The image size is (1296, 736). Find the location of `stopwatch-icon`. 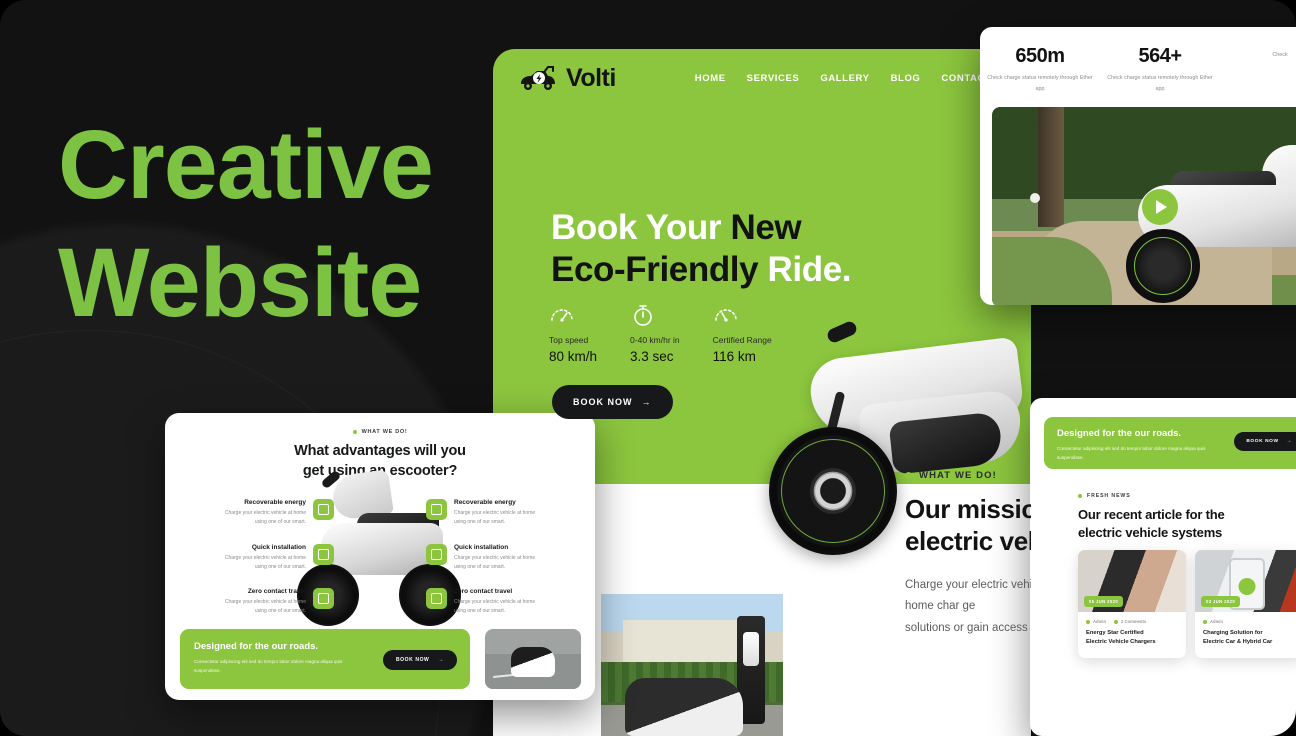

stopwatch-icon is located at coordinates (643, 315).